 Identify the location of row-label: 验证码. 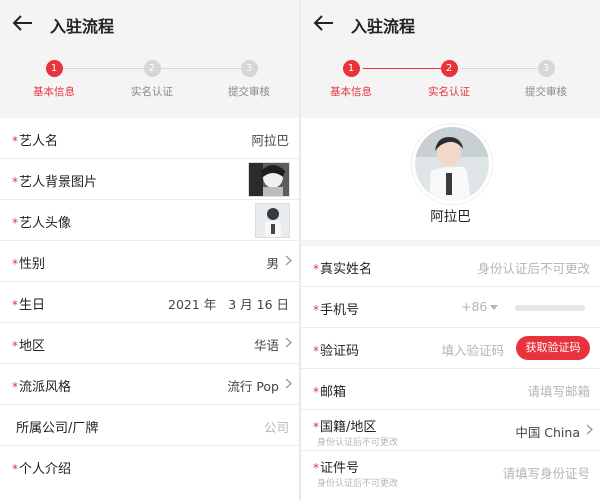
(340, 351).